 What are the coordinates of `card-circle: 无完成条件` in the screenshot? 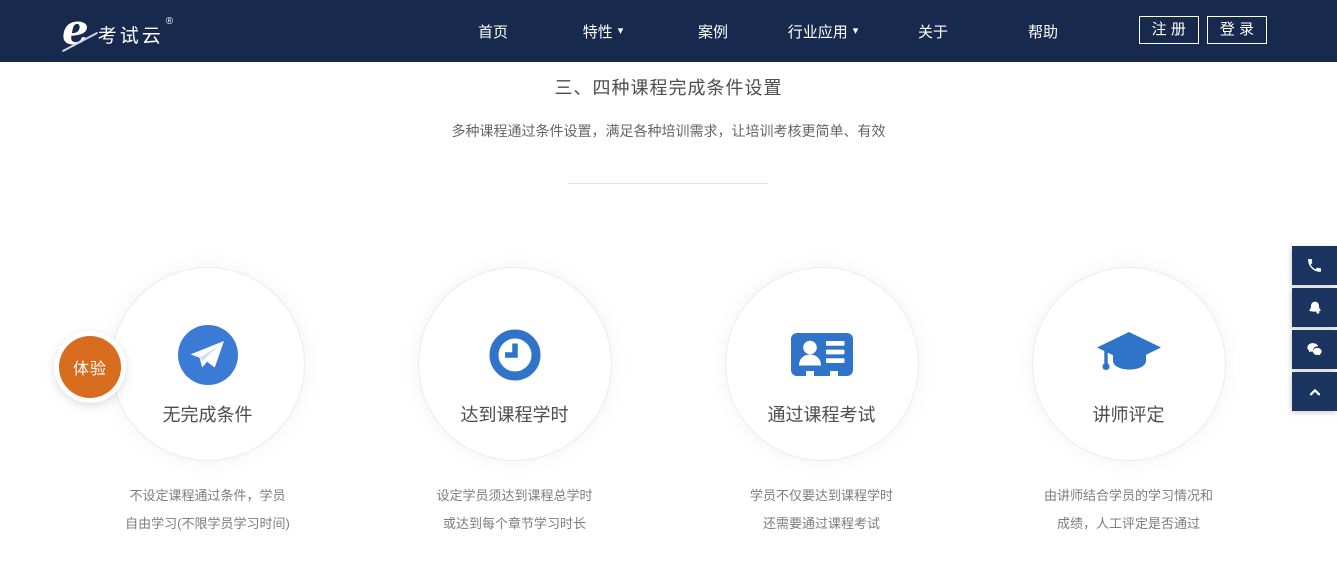 It's located at (207, 364).